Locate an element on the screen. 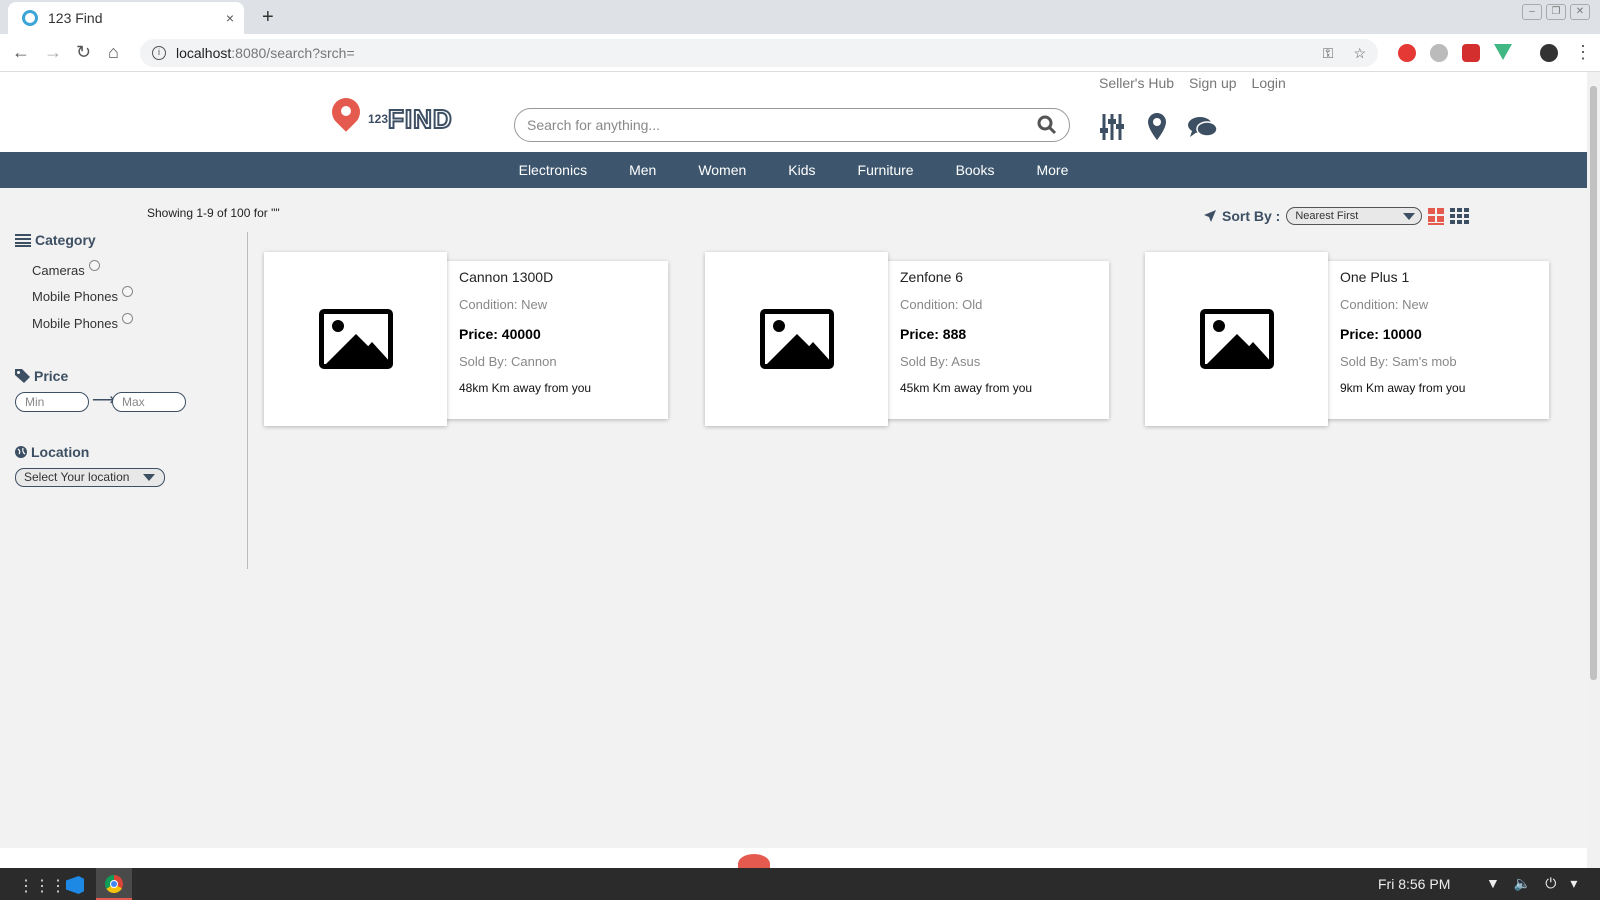  sort-select: Nearest First is located at coordinates (1354, 216).